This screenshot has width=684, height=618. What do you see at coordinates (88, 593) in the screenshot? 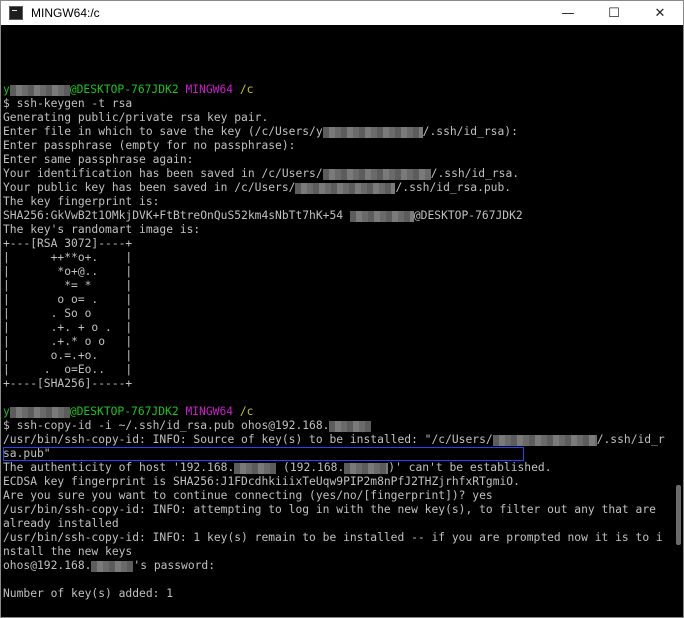
I see `terminal-text: Number of key(s) added: 1` at bounding box center [88, 593].